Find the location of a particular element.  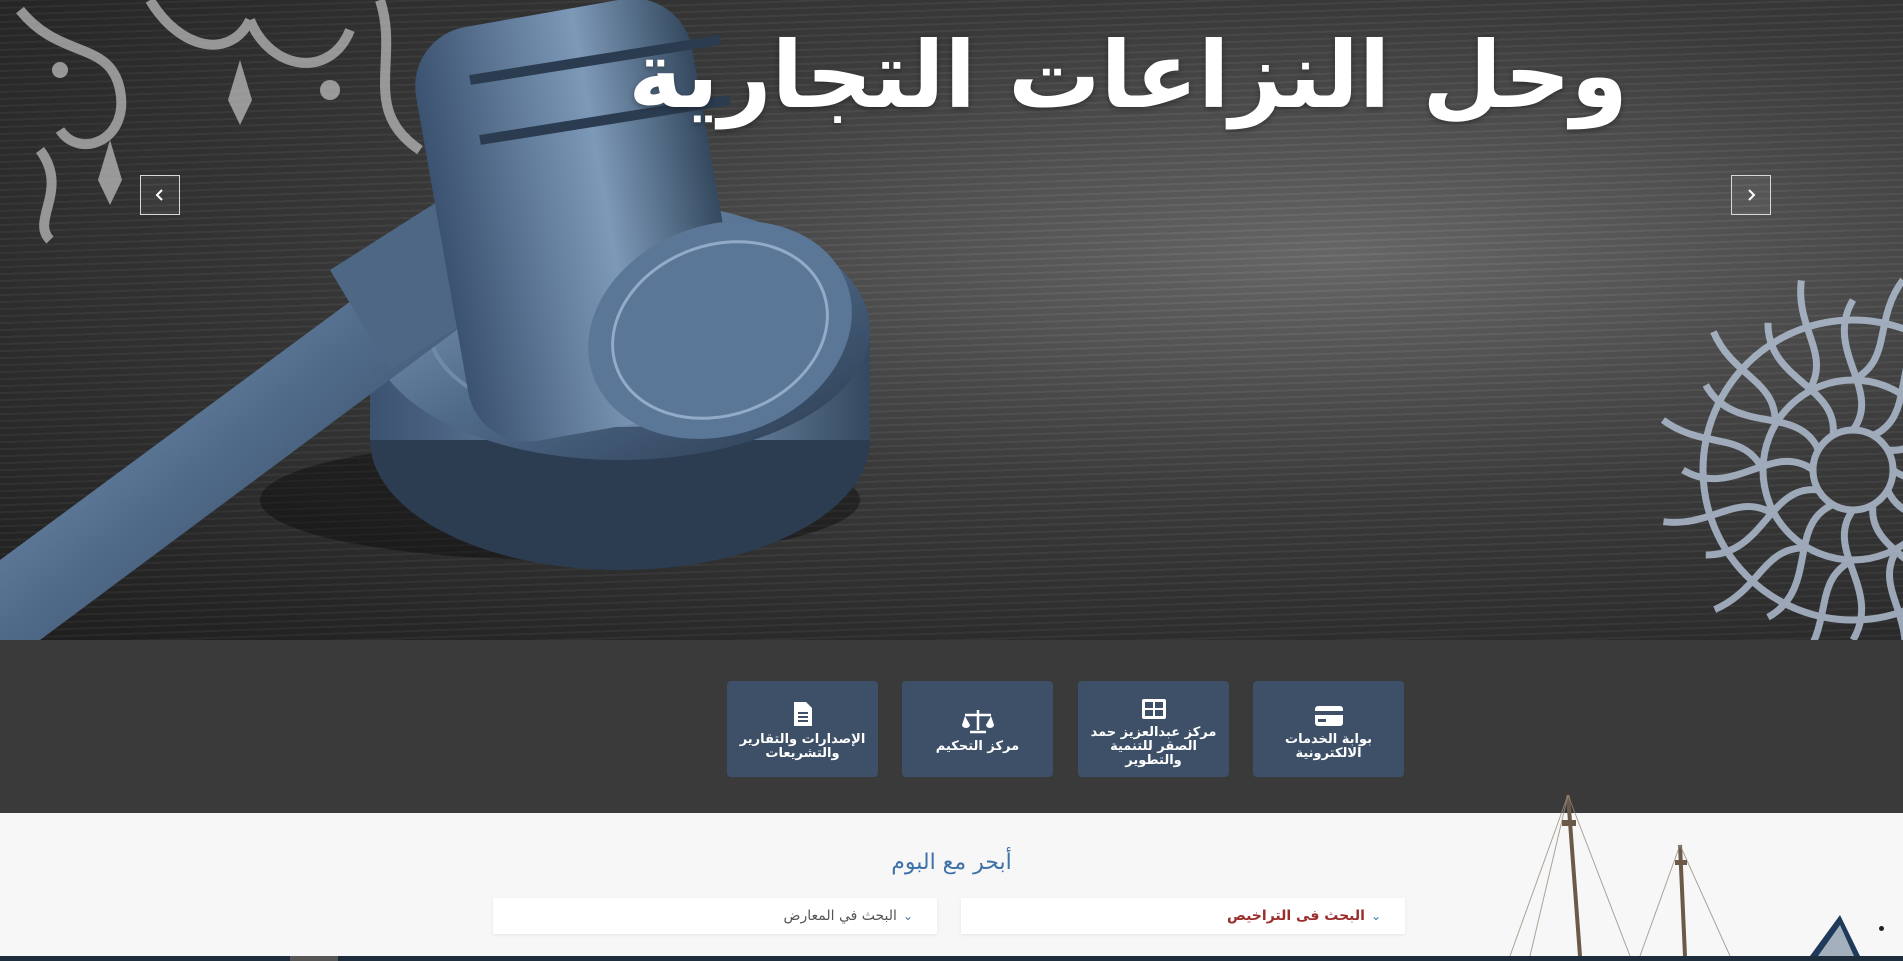

ornament-right-image is located at coordinates (1713, 405).